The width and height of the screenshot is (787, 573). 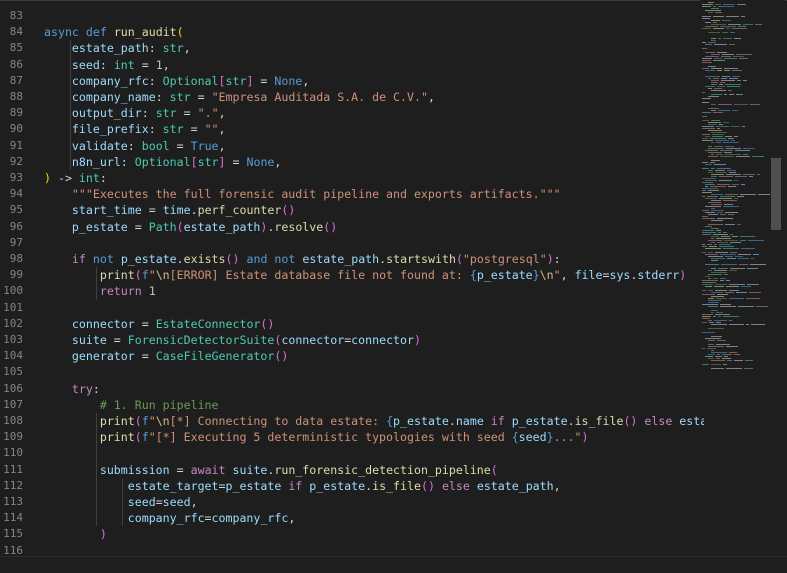 What do you see at coordinates (162, 275) in the screenshot?
I see `code-token: \n` at bounding box center [162, 275].